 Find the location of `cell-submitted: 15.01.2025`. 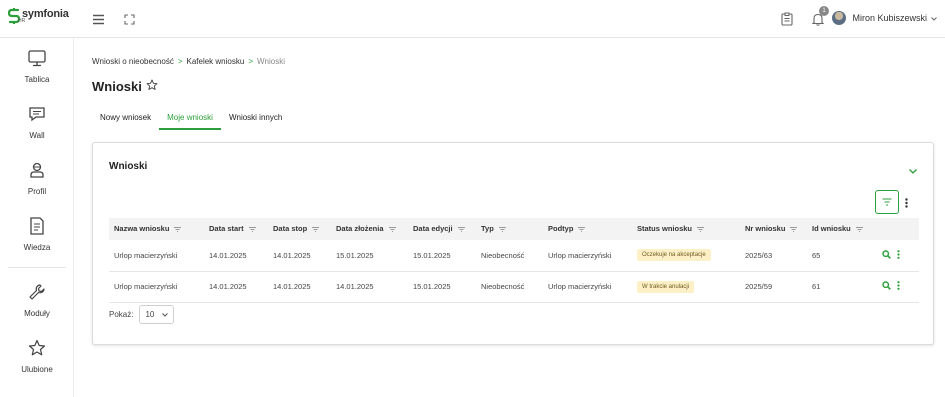

cell-submitted: 15.01.2025 is located at coordinates (369, 256).